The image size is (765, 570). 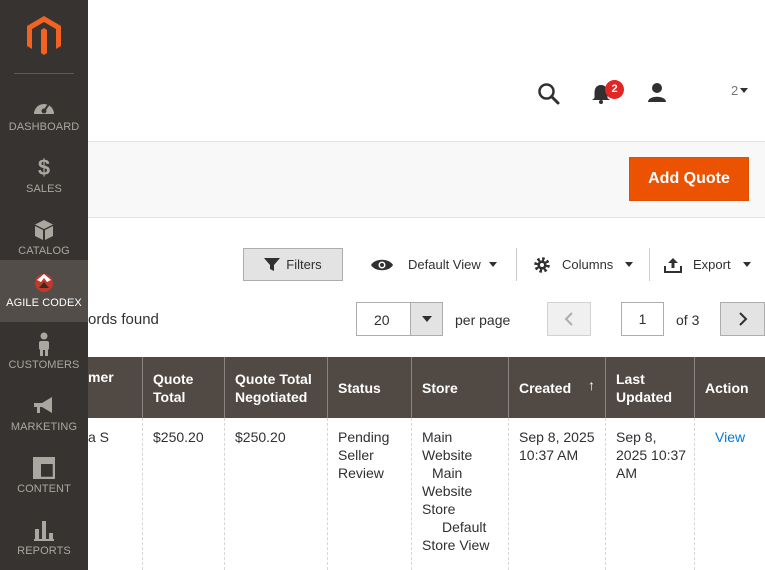 I want to click on view-dropdown: Default View, so click(x=433, y=264).